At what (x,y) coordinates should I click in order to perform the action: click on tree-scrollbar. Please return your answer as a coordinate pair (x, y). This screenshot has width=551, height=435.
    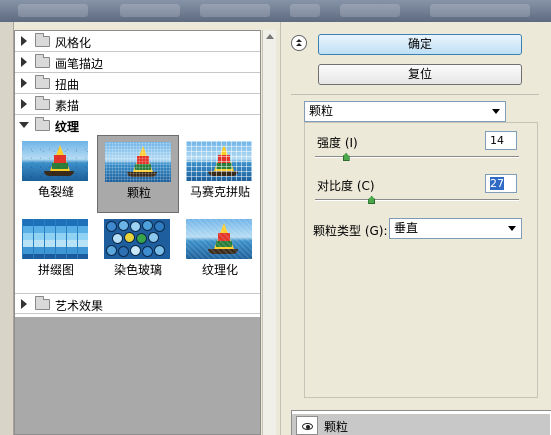
    Looking at the image, I should click on (269, 232).